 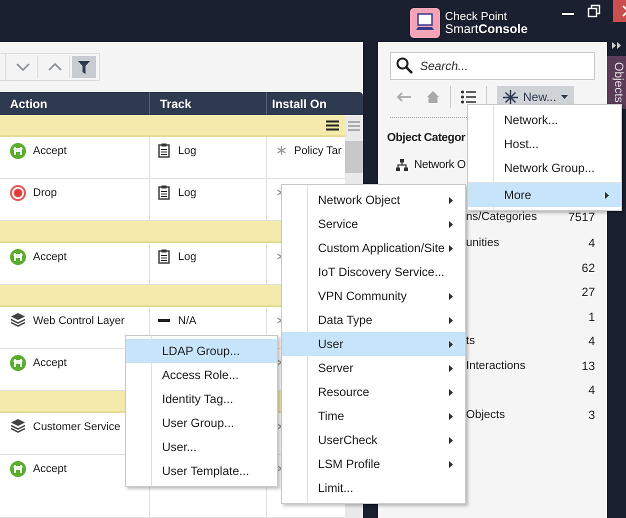 What do you see at coordinates (373, 200) in the screenshot?
I see `menu-item: Network Object` at bounding box center [373, 200].